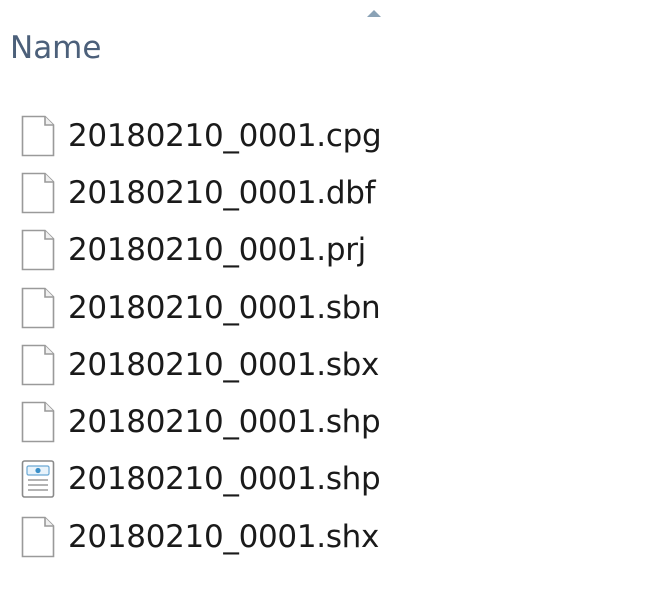  I want to click on sort-ascending-arrow-icon, so click(374, 13).